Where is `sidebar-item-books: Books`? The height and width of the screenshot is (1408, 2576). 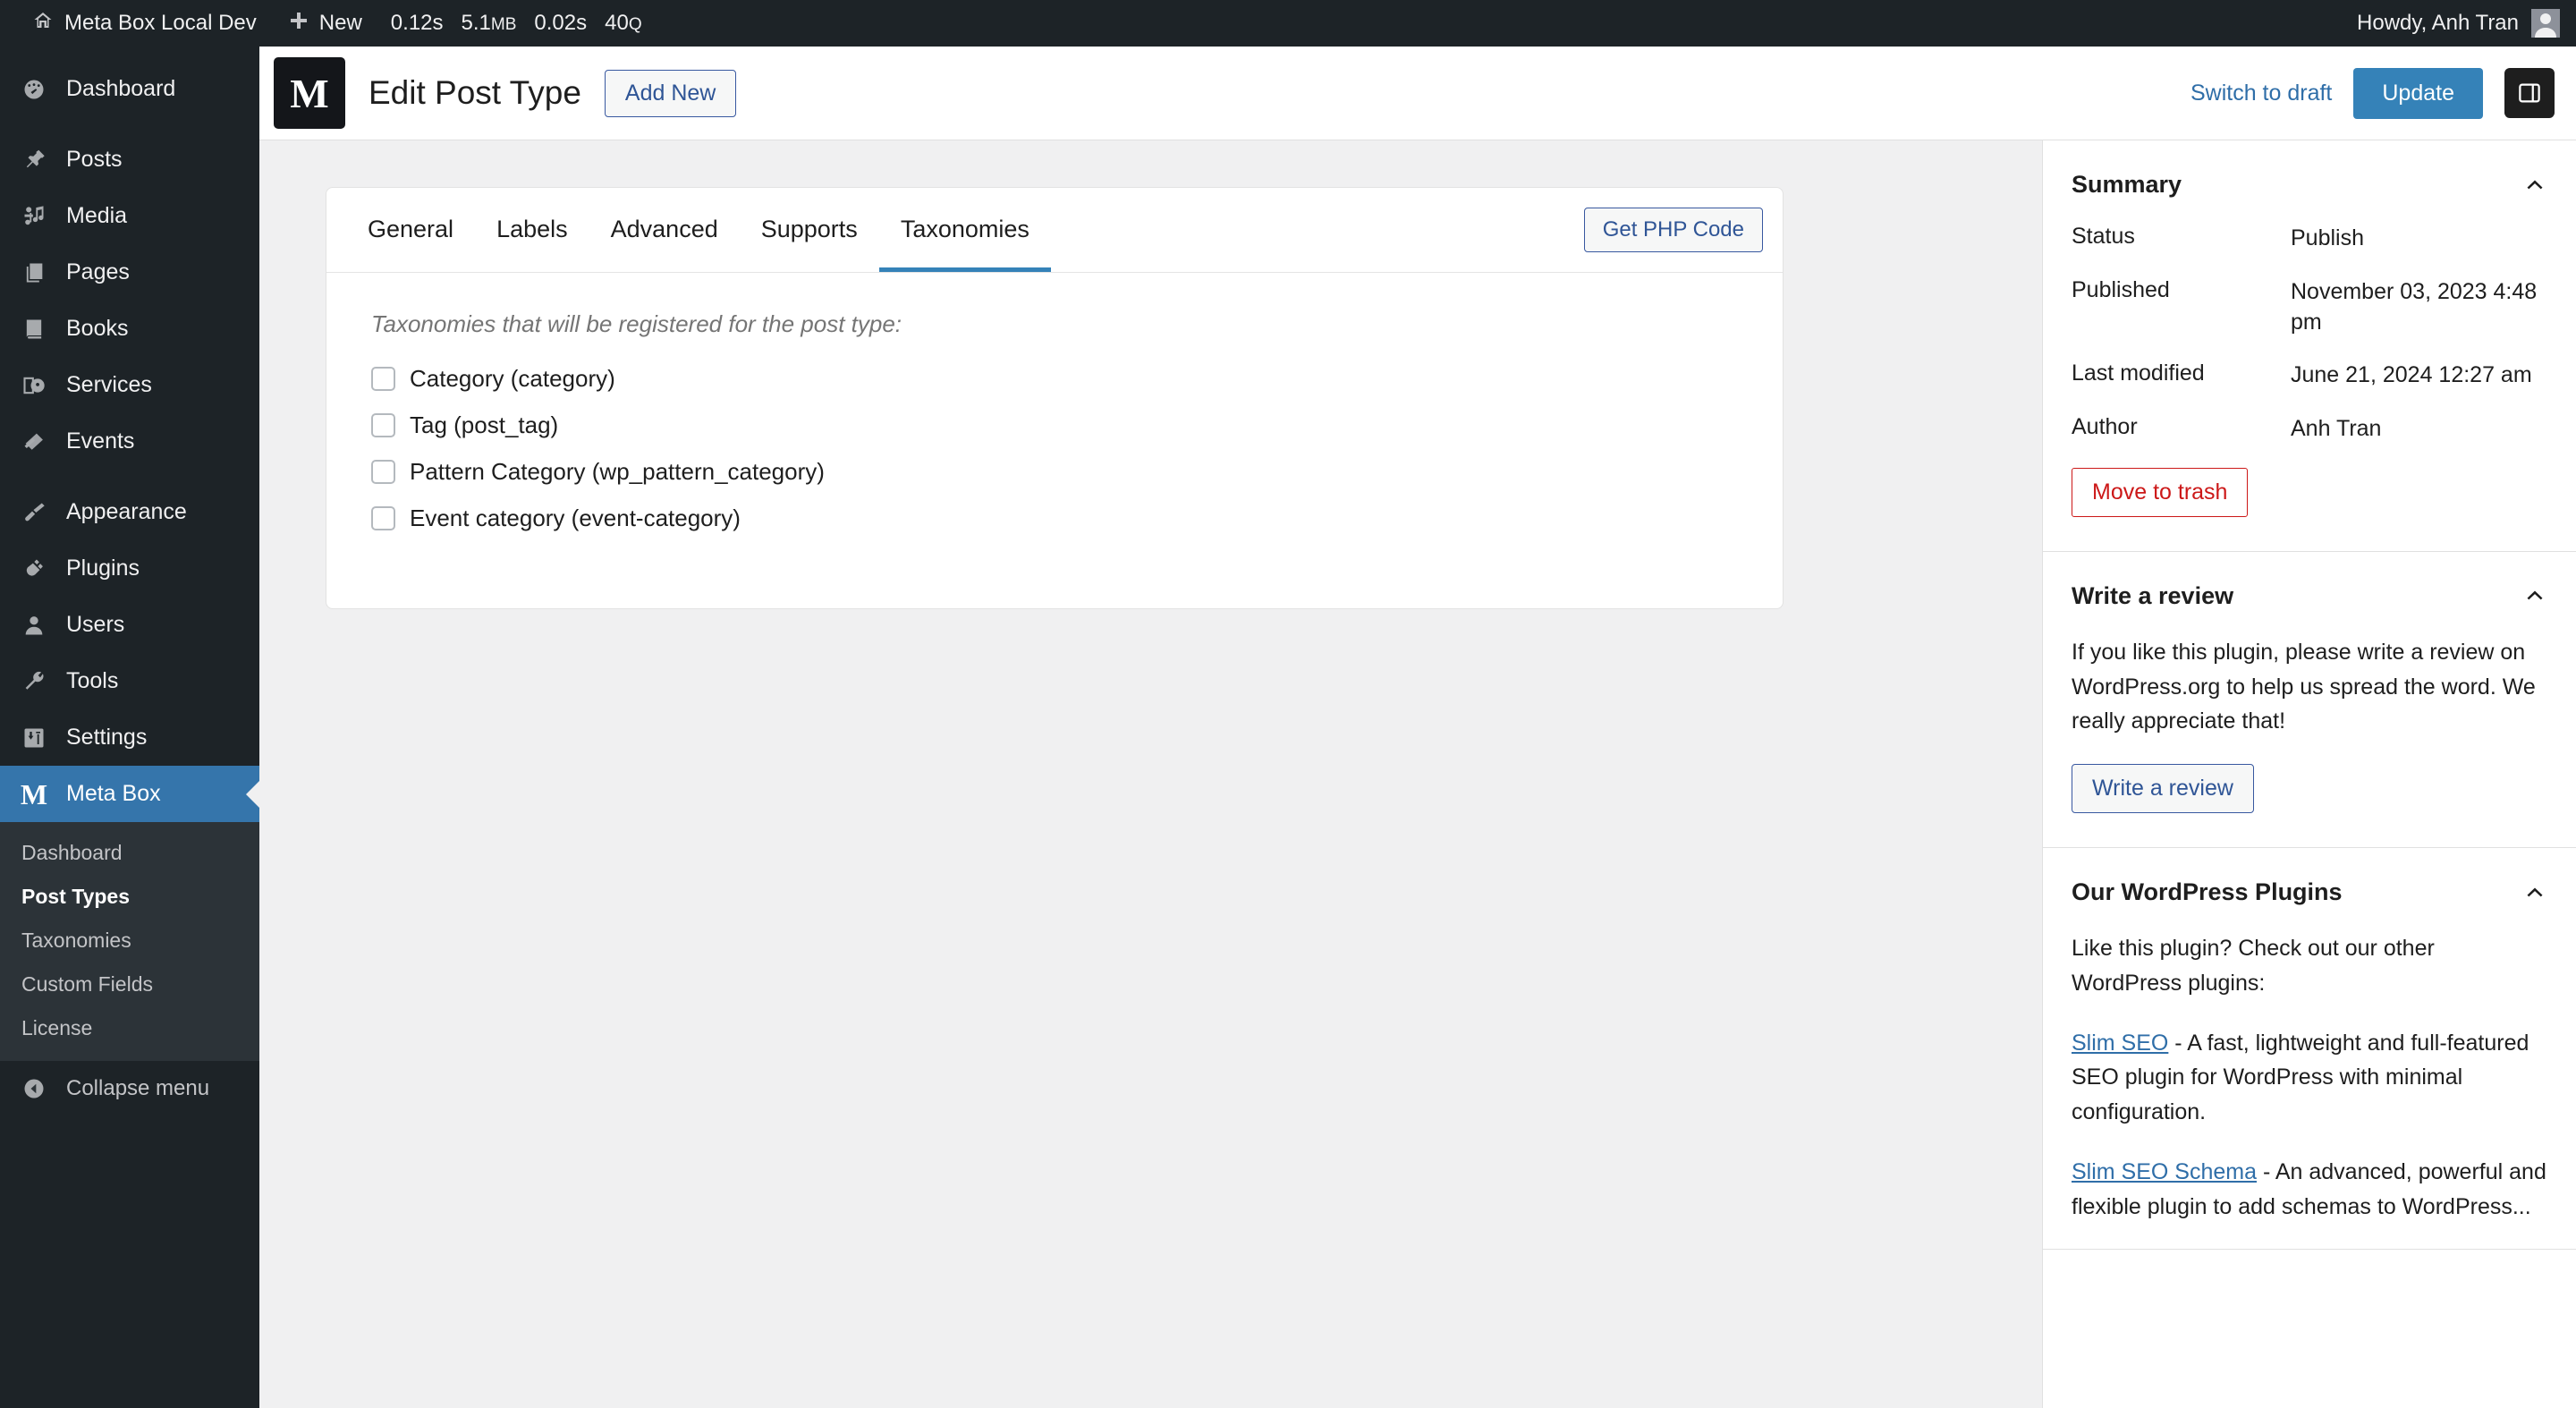
sidebar-item-books: Books is located at coordinates (129, 329).